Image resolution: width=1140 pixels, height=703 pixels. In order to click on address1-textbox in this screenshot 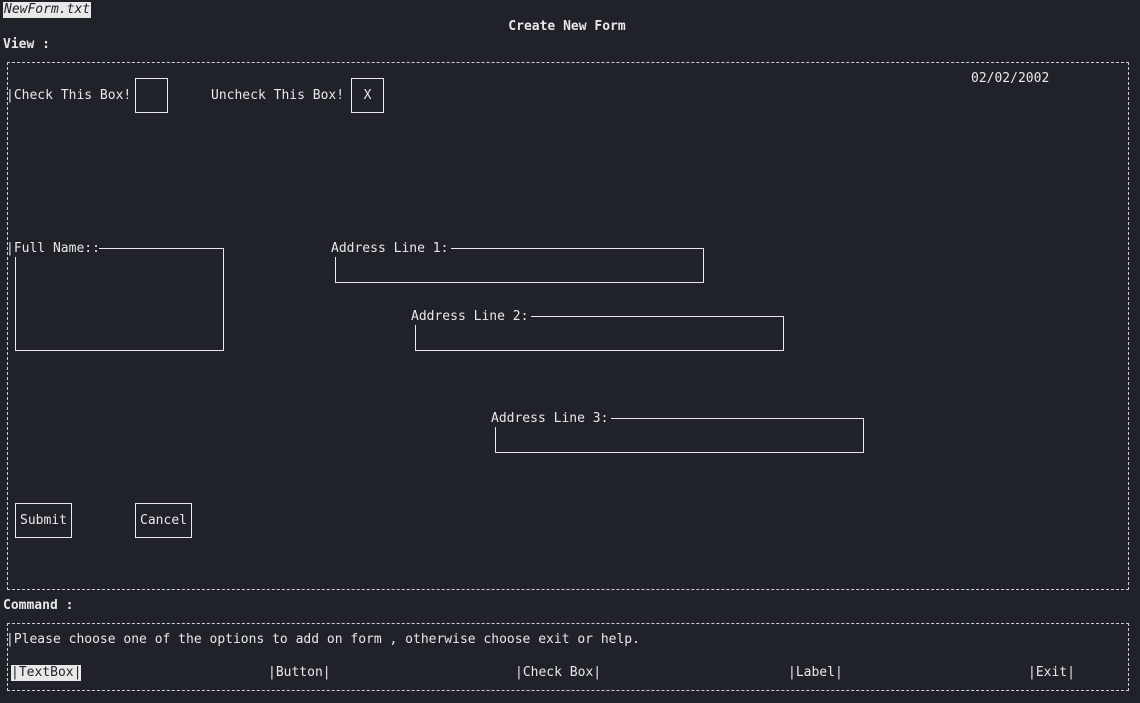, I will do `click(519, 270)`.